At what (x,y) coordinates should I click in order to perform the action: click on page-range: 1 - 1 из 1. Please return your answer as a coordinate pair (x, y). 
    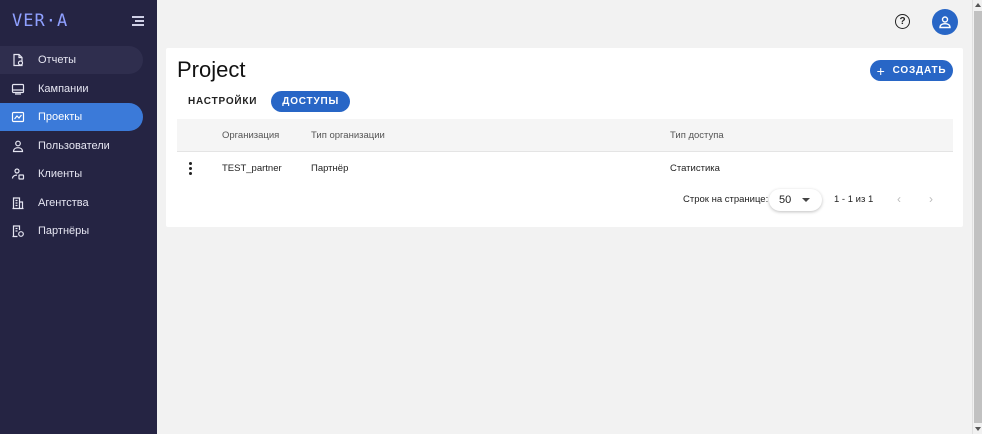
    Looking at the image, I should click on (854, 199).